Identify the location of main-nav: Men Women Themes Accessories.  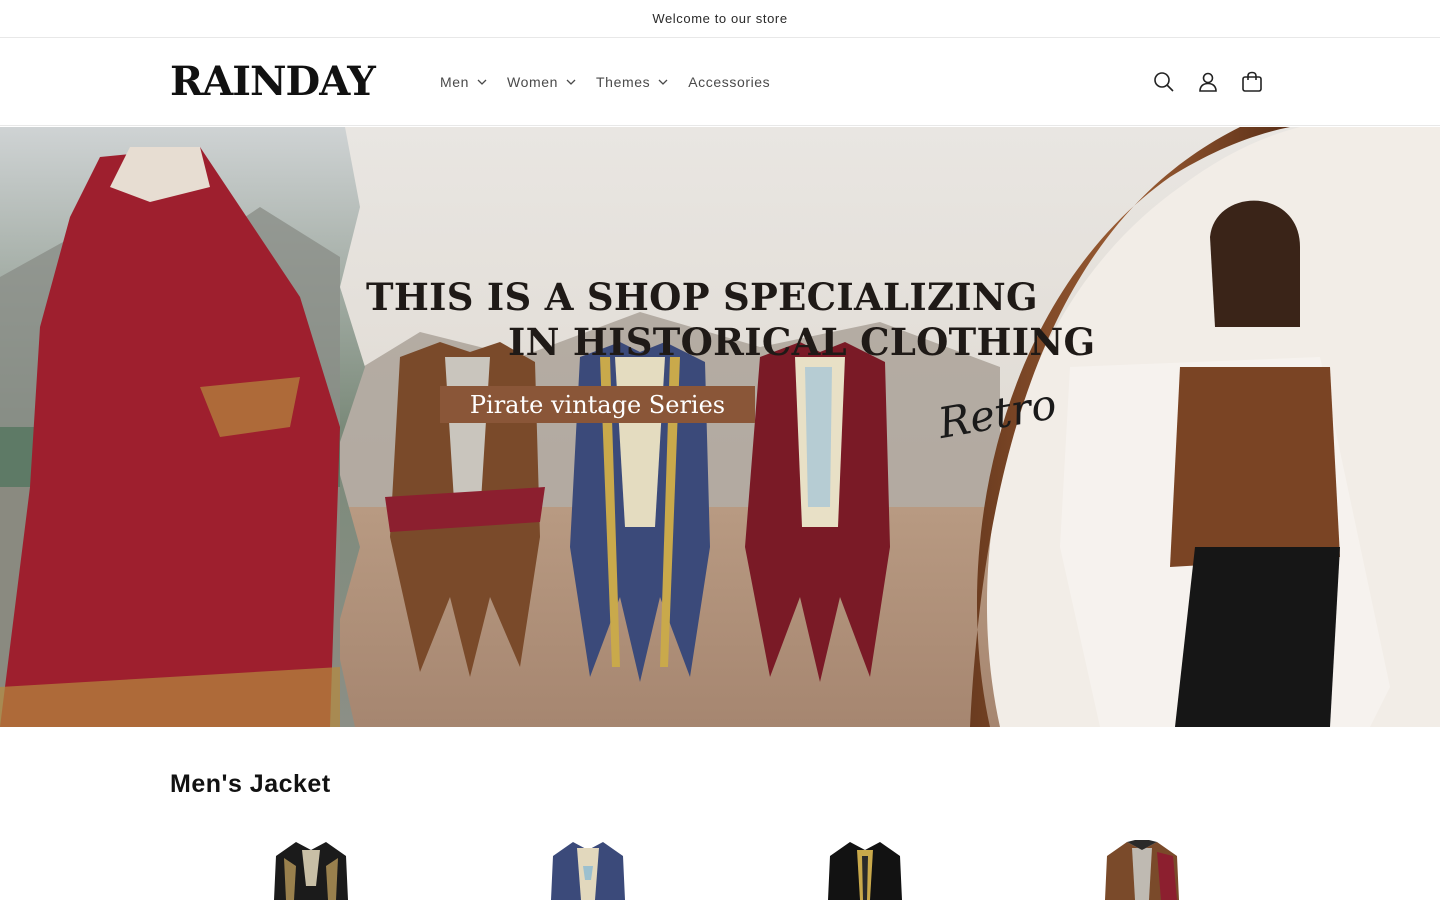
(615, 82).